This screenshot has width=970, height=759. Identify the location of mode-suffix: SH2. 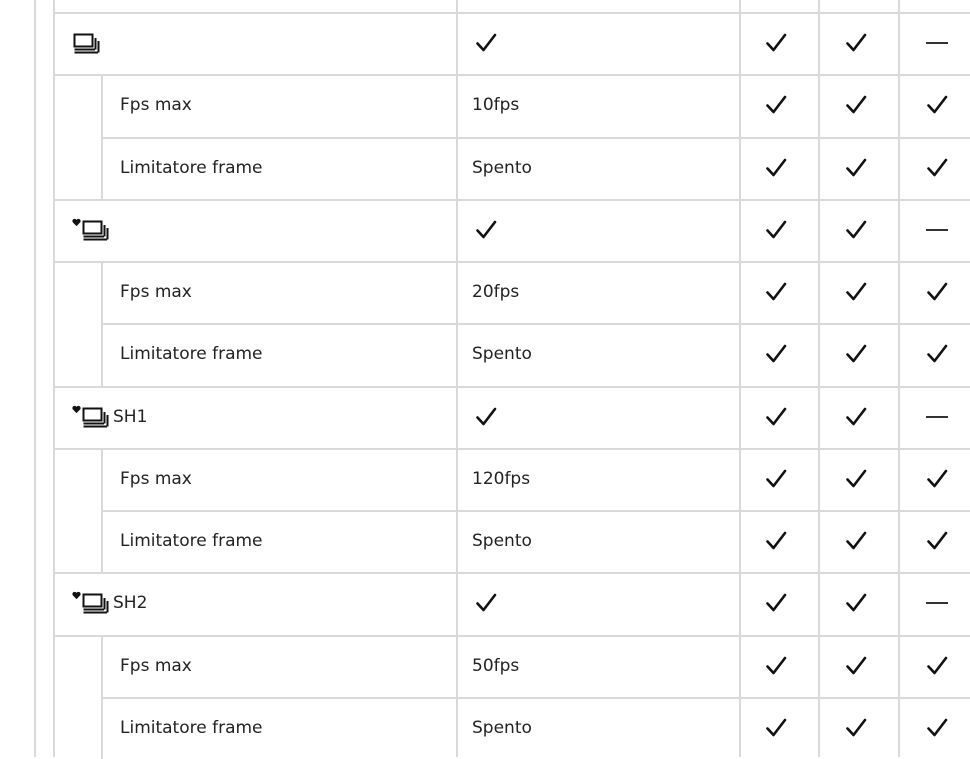
(130, 603).